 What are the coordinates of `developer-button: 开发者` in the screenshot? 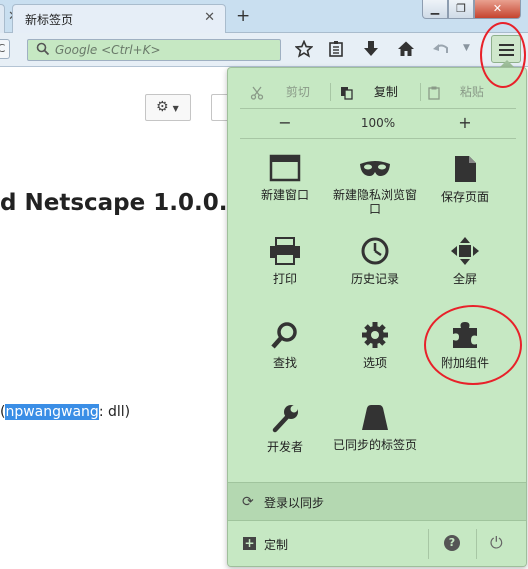 It's located at (285, 428).